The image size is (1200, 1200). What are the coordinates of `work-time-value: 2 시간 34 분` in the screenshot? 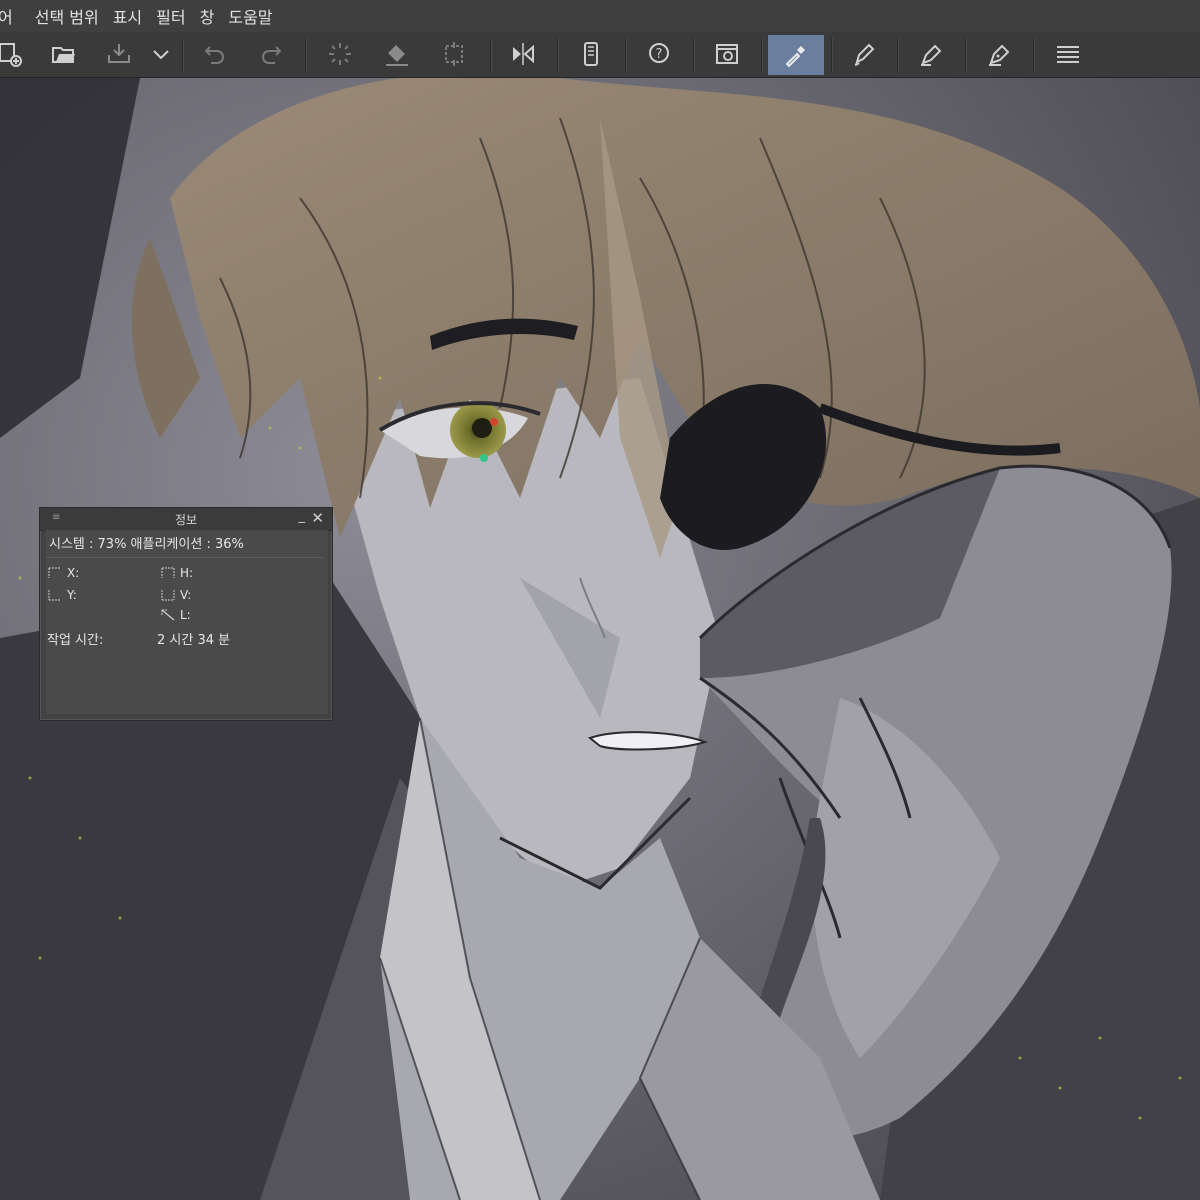 It's located at (194, 640).